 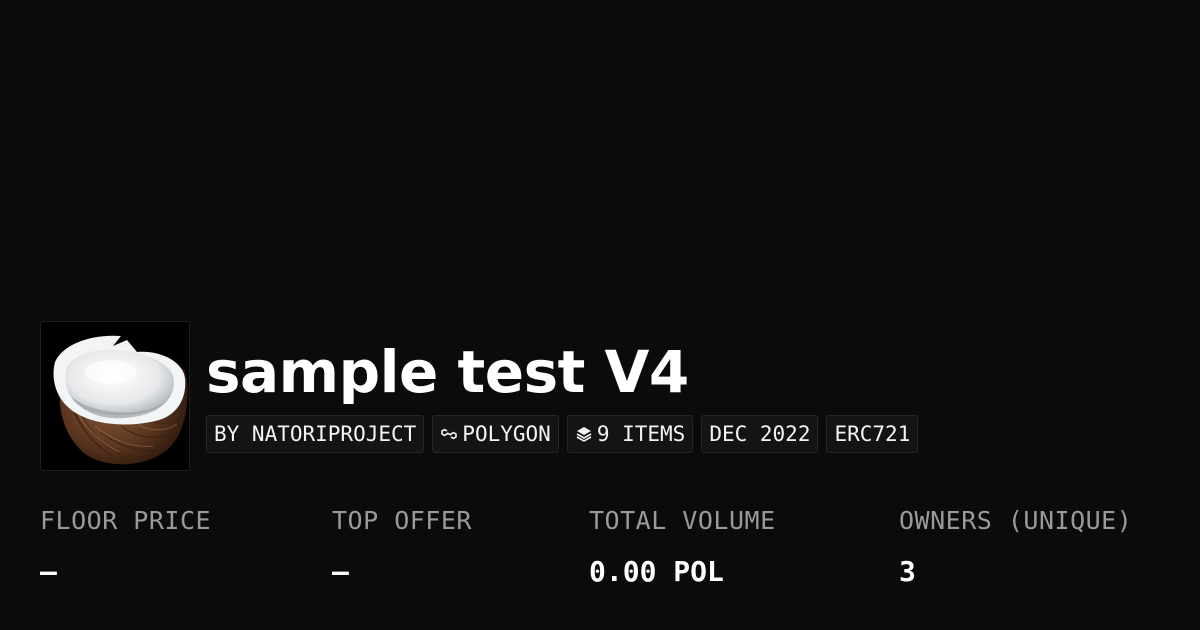 I want to click on top-offer-stat: TOP OFFER –, so click(x=402, y=551).